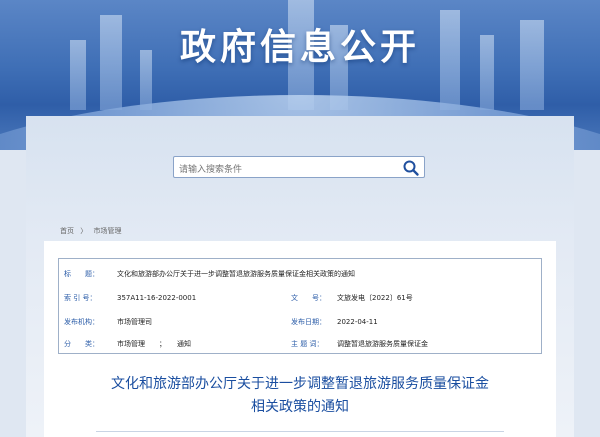 The image size is (600, 437). What do you see at coordinates (308, 298) in the screenshot?
I see `meta-docno-label: 文 号：` at bounding box center [308, 298].